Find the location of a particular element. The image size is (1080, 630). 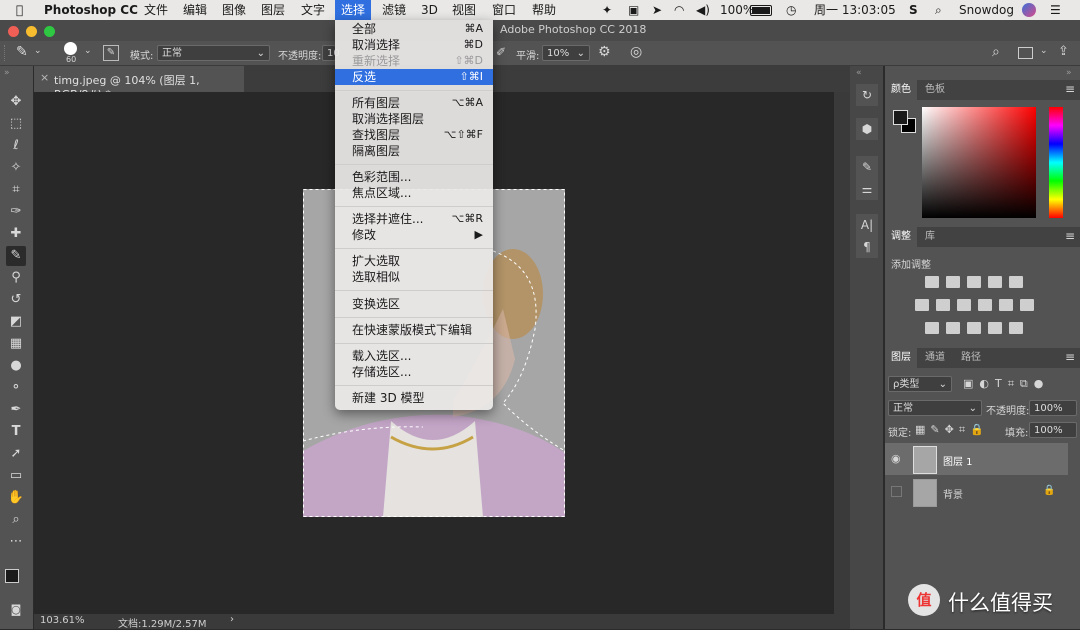

blur-tool-icon: ● is located at coordinates (16, 366).